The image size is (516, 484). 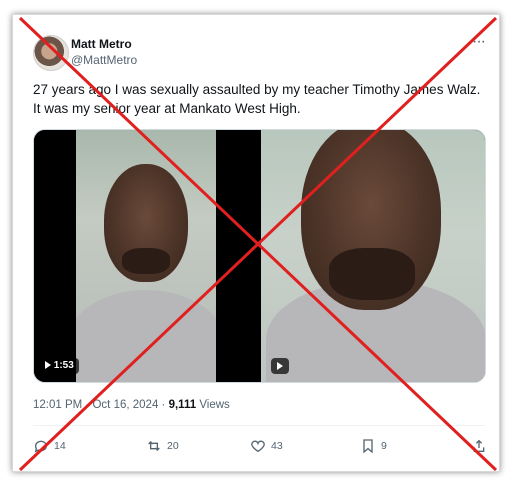 What do you see at coordinates (104, 60) in the screenshot?
I see `author-handle: @MattMetro` at bounding box center [104, 60].